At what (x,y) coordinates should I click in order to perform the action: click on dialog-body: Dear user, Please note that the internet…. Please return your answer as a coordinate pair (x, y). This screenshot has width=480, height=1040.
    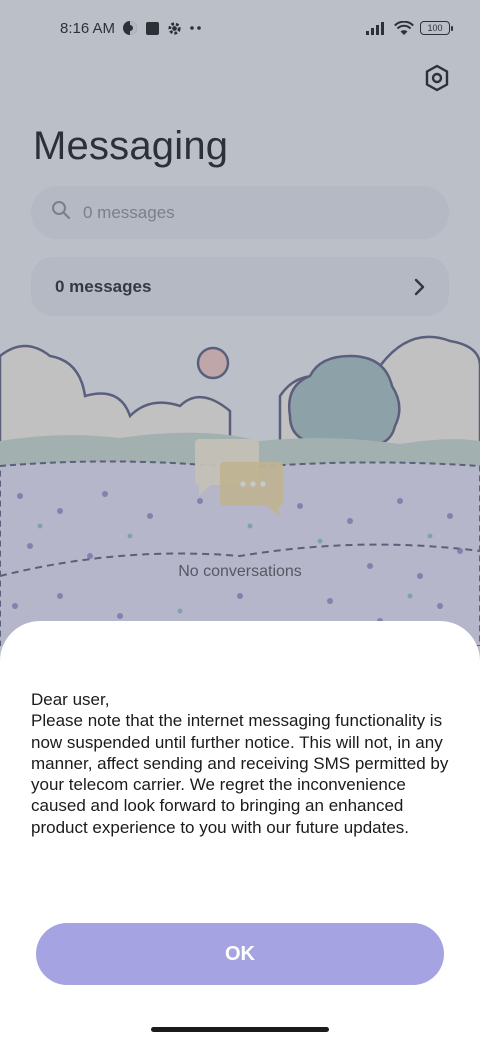
    Looking at the image, I should click on (246, 763).